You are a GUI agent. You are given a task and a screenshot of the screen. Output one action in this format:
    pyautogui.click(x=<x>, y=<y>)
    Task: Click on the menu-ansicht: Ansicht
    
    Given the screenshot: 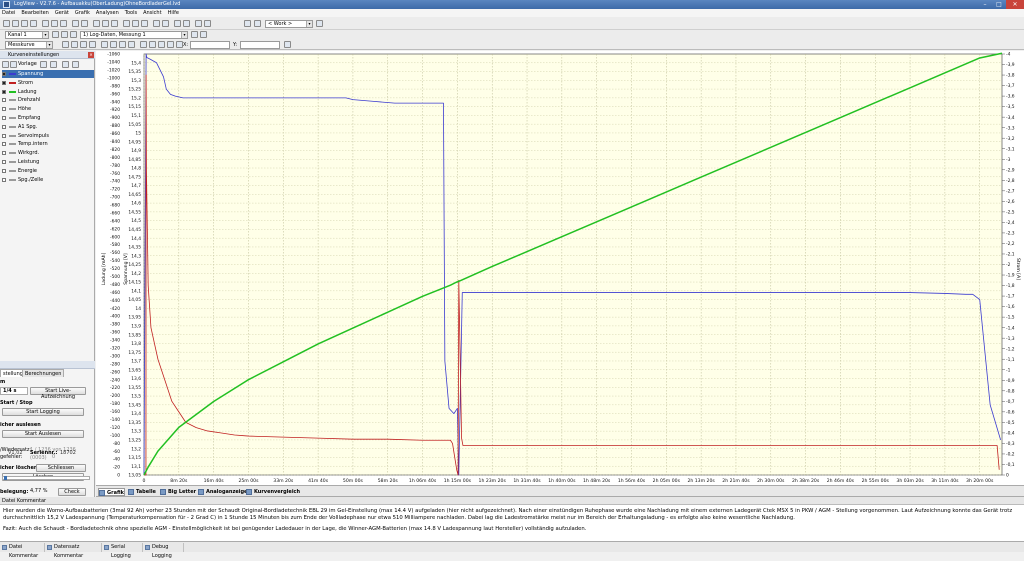 What is the action you would take?
    pyautogui.click(x=152, y=13)
    